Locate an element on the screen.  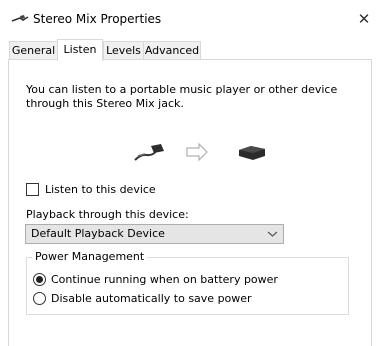
listen-to-device-option: Listen to this device is located at coordinates (91, 189).